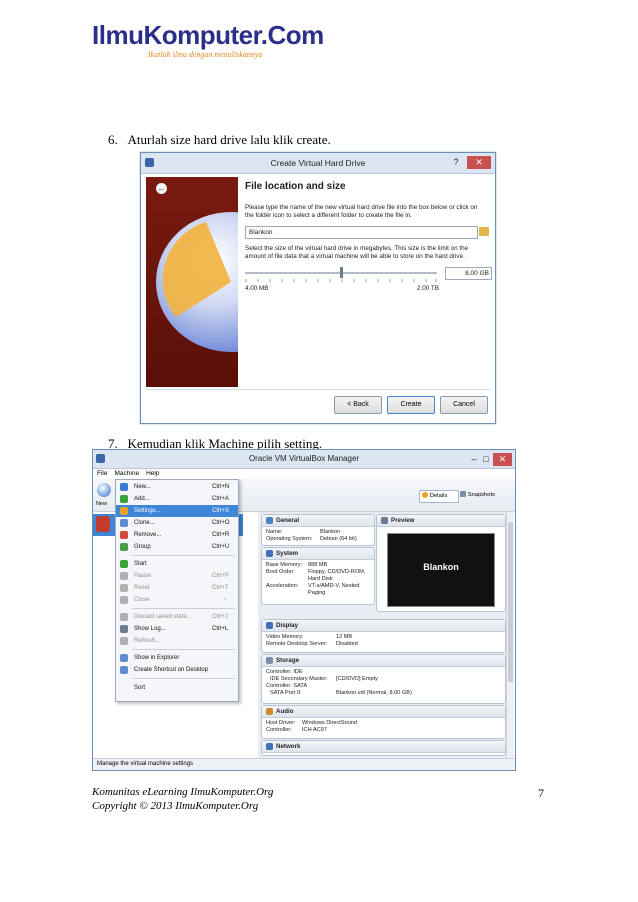 This screenshot has width=638, height=902. I want to click on details-tab: Details, so click(439, 496).